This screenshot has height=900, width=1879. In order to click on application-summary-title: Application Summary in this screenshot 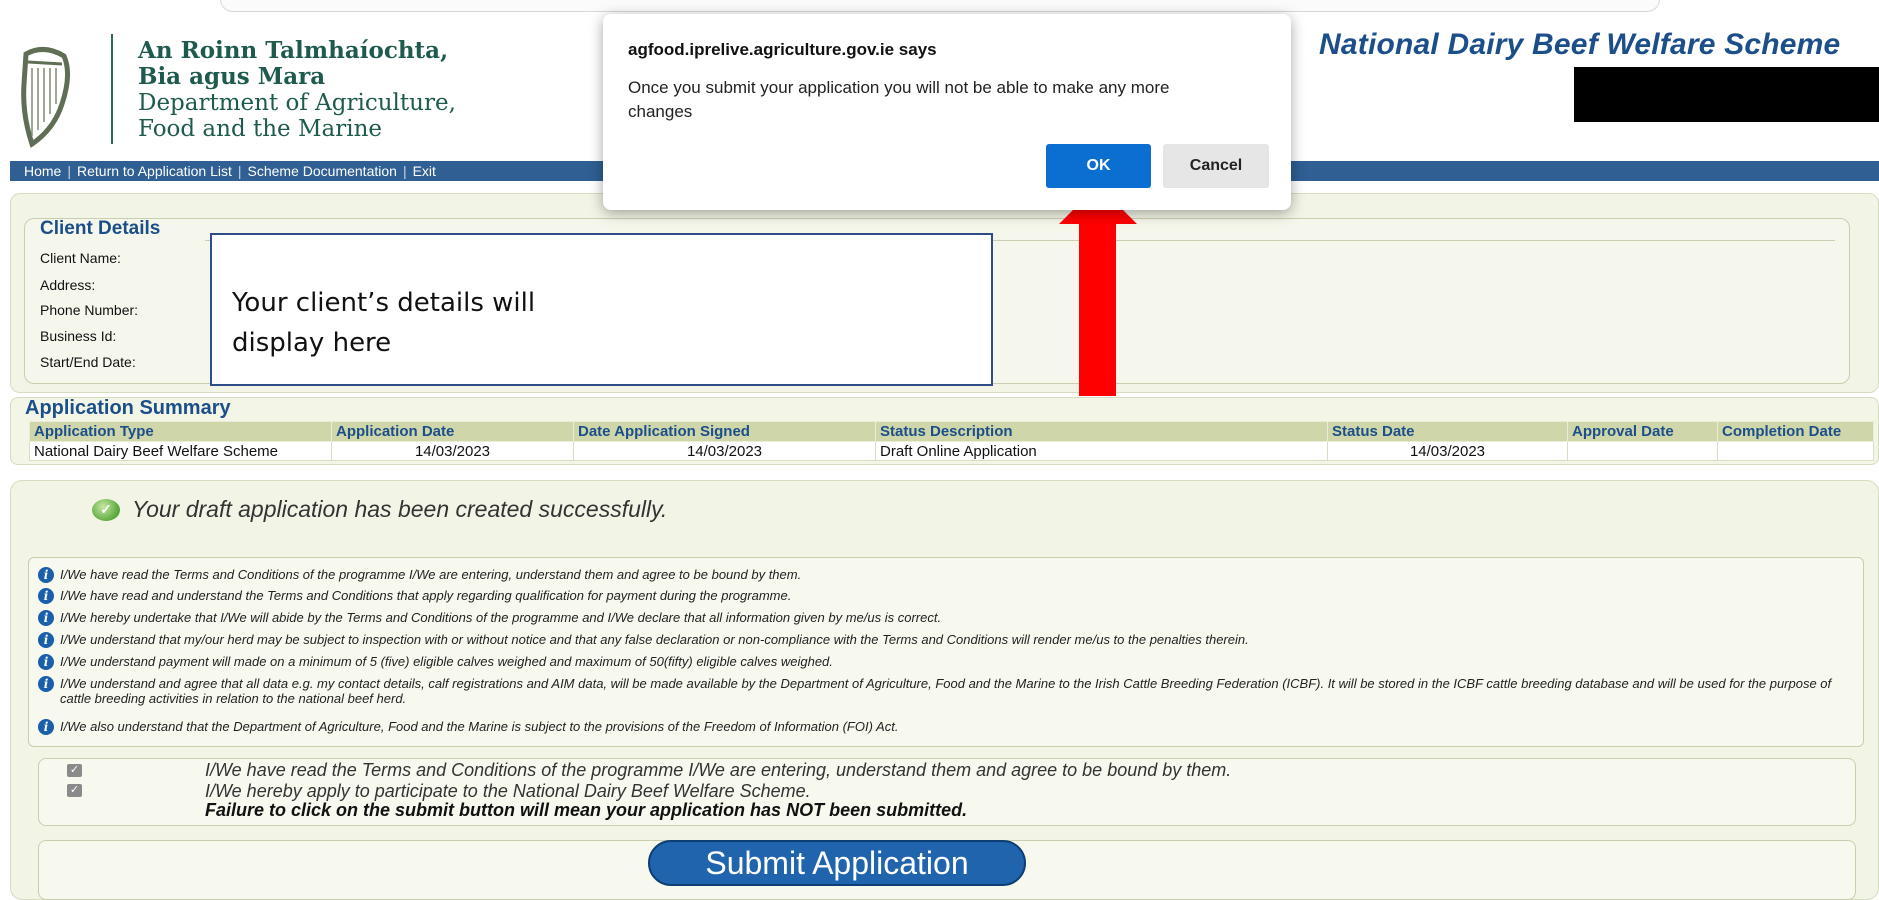, I will do `click(128, 408)`.